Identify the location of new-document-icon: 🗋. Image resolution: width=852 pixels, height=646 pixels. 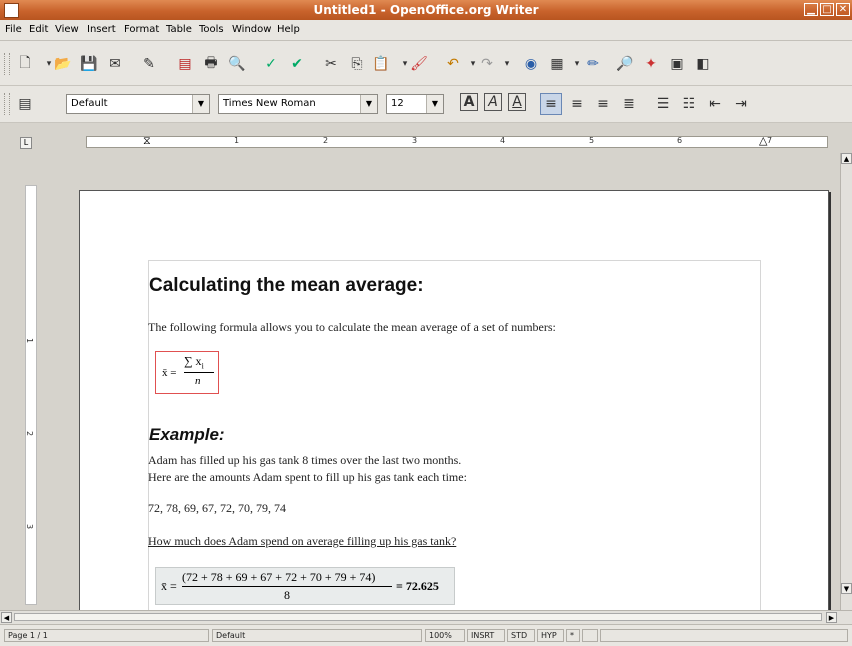
(25, 64).